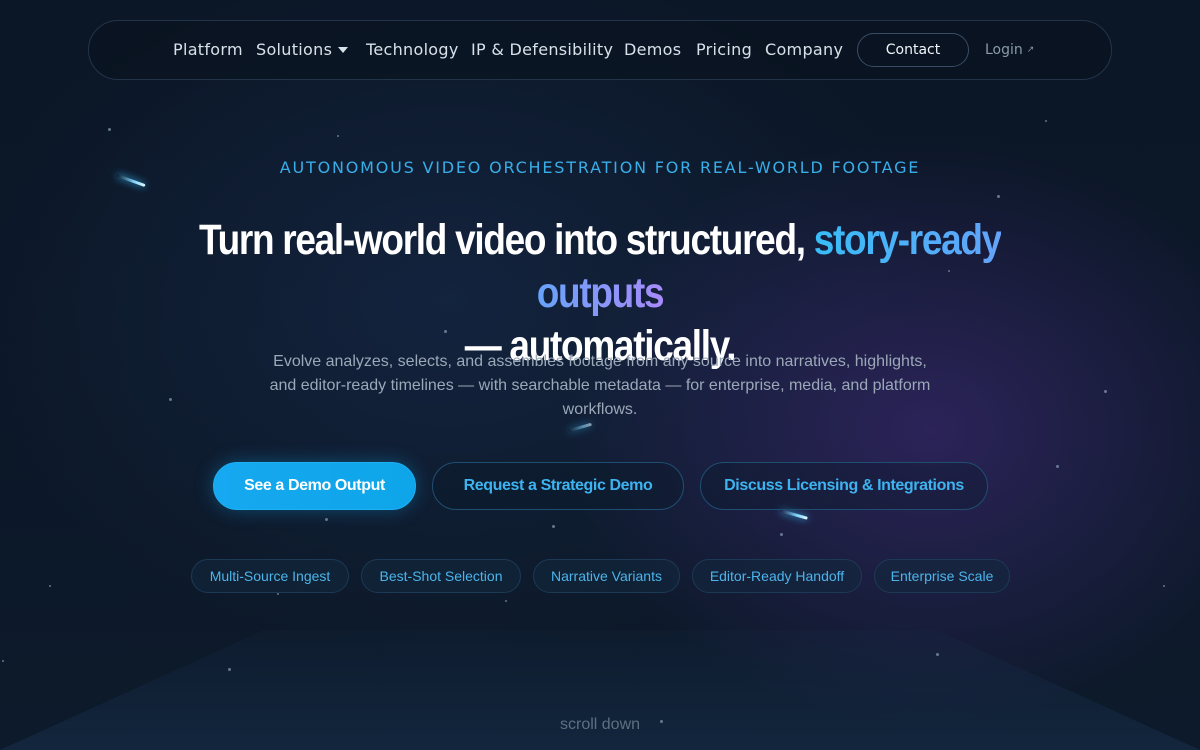 The image size is (1200, 750). I want to click on nav-item-ip-defensibility: IP & Defensibility, so click(542, 50).